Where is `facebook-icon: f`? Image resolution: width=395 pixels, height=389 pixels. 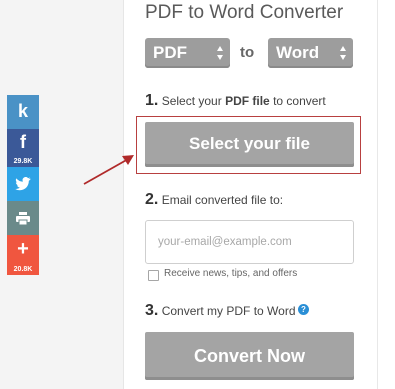 facebook-icon: f is located at coordinates (23, 142).